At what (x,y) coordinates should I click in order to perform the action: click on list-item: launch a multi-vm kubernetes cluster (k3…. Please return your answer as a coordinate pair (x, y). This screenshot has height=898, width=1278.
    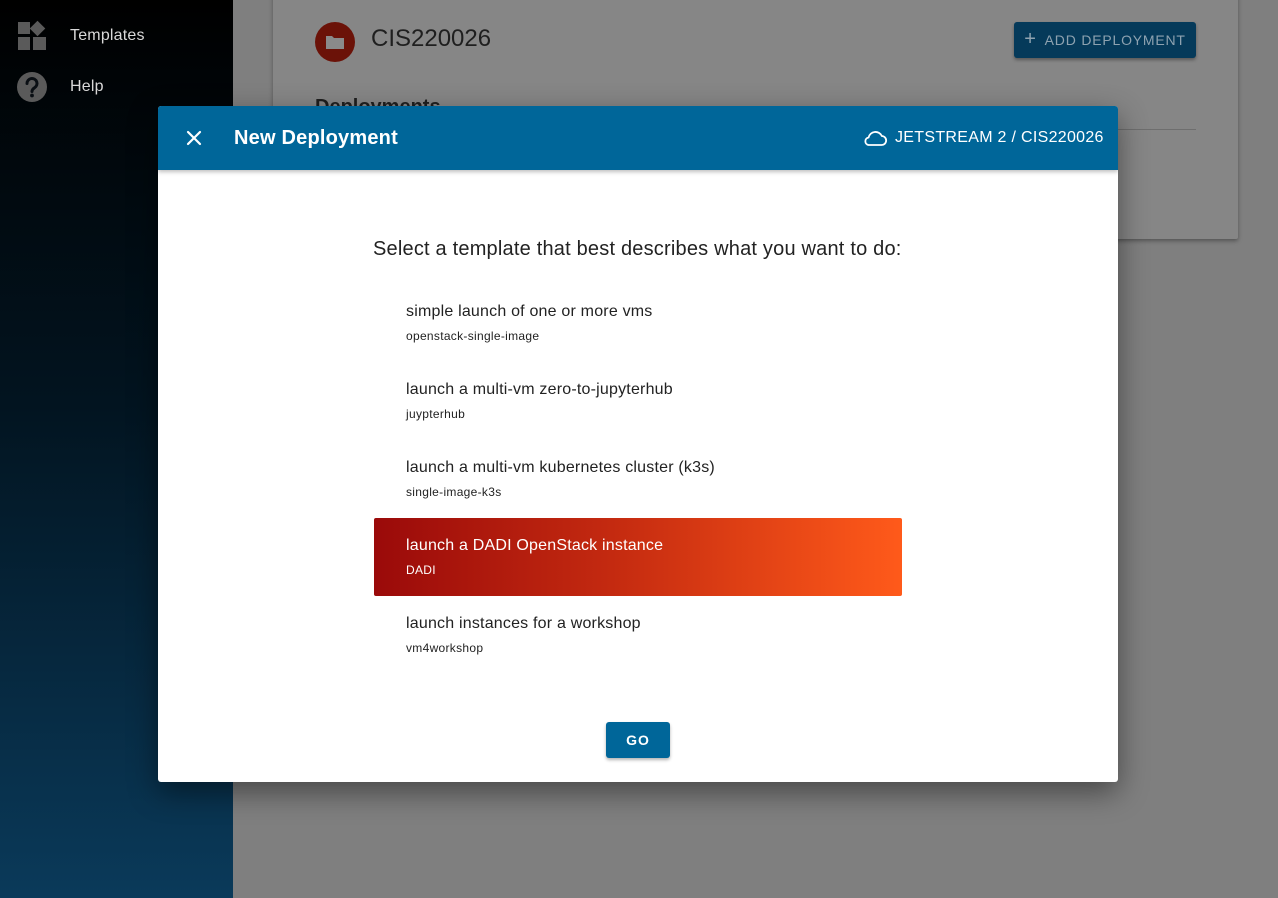
    Looking at the image, I should click on (638, 479).